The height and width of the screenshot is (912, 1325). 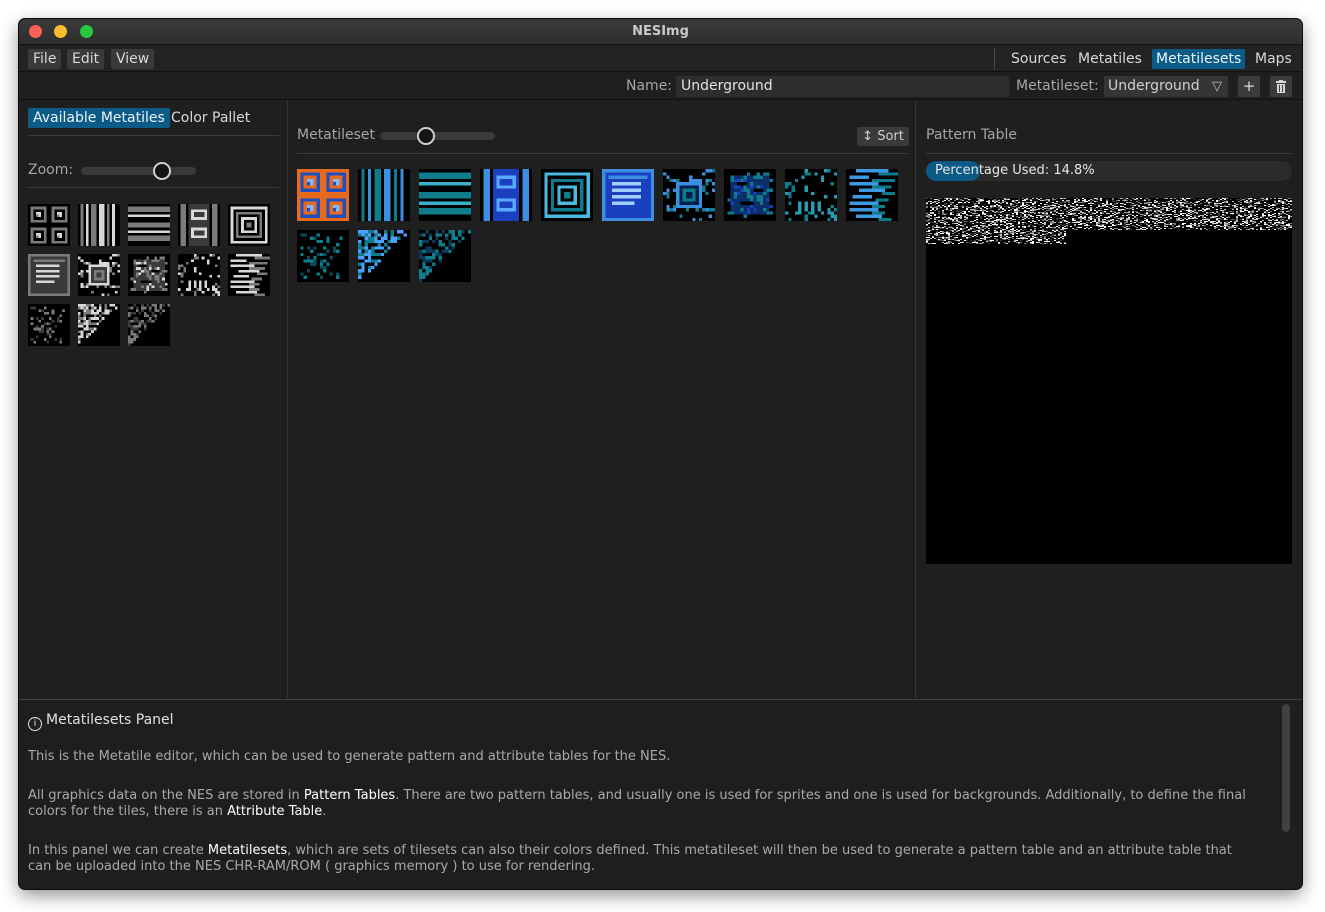 I want to click on percentage-used-text: Percentage Used: 14.8%, so click(x=1015, y=170).